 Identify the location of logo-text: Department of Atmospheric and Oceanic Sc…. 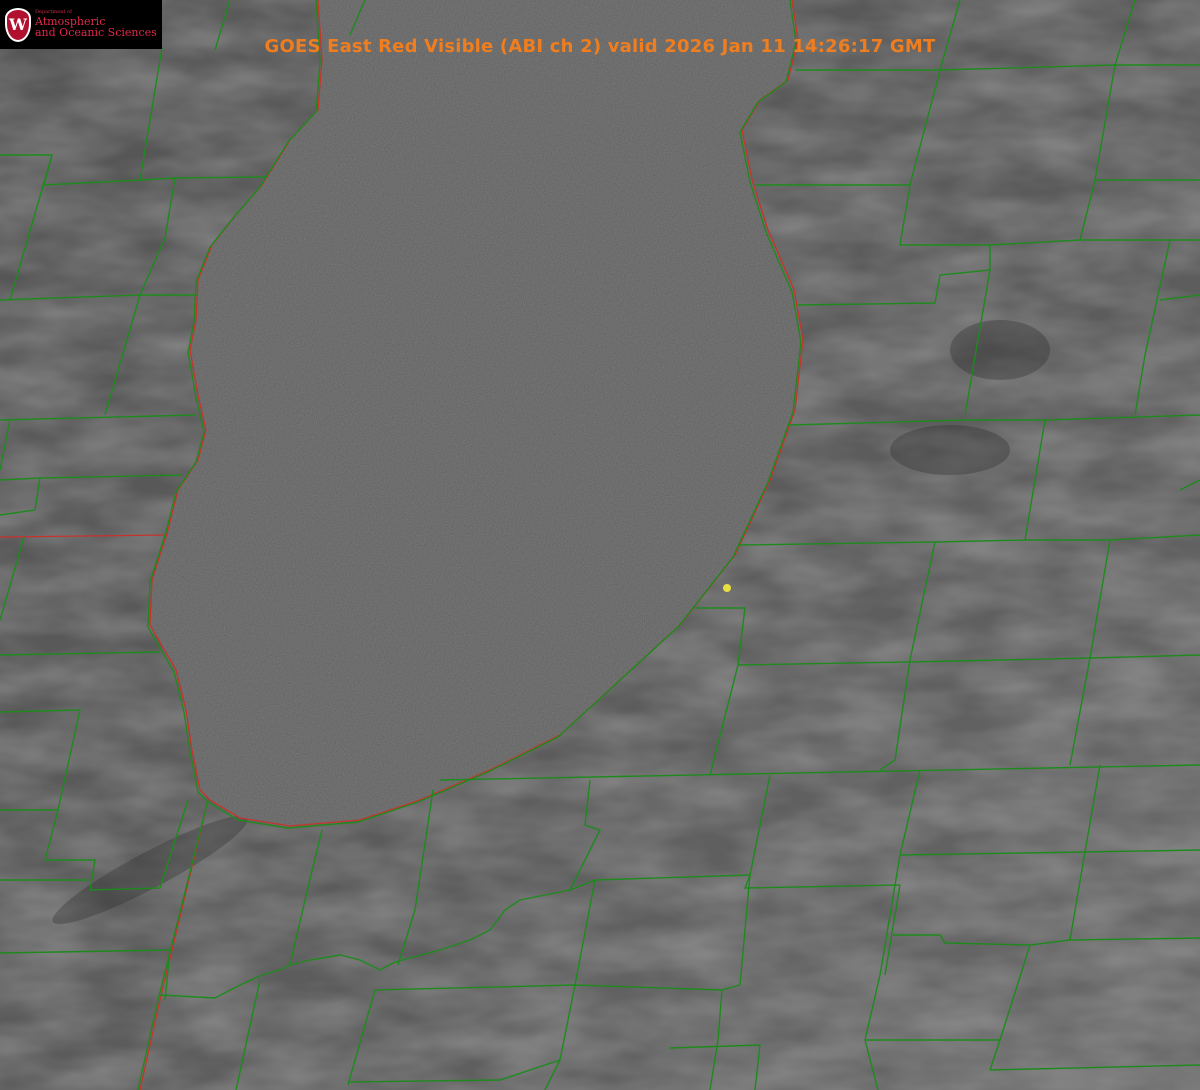
(96, 24).